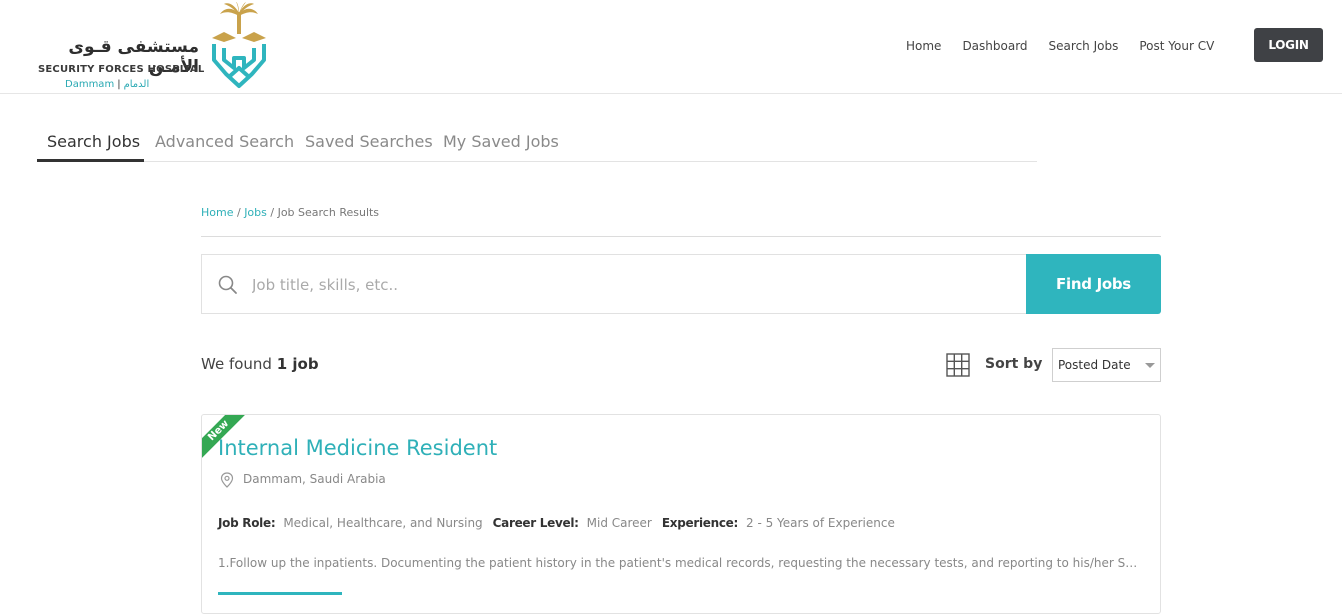 Image resolution: width=1342 pixels, height=614 pixels. Describe the element at coordinates (619, 523) in the screenshot. I see `career-level-value: Mid Career` at that location.